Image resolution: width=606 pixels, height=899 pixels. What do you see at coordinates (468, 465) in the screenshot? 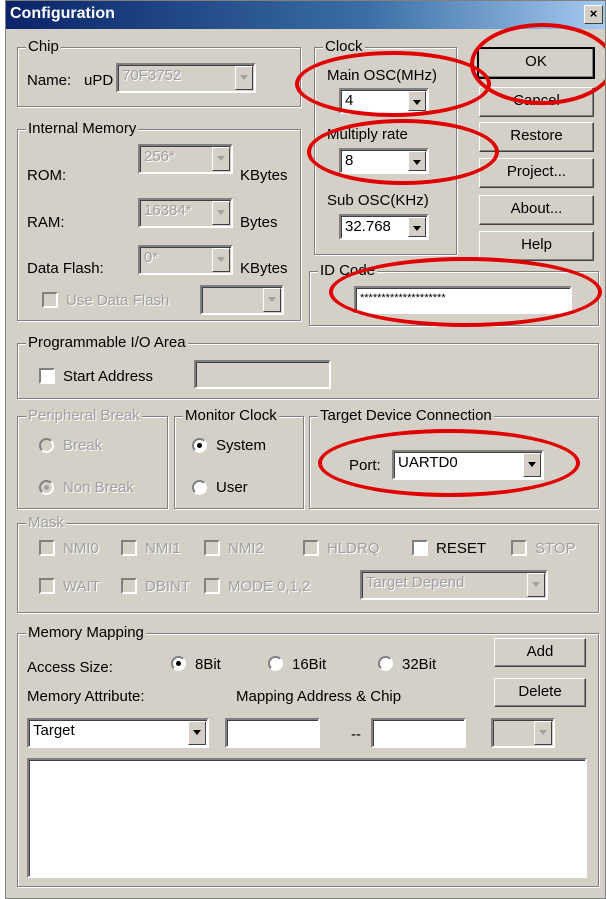
I see `port-select: UARTD0` at bounding box center [468, 465].